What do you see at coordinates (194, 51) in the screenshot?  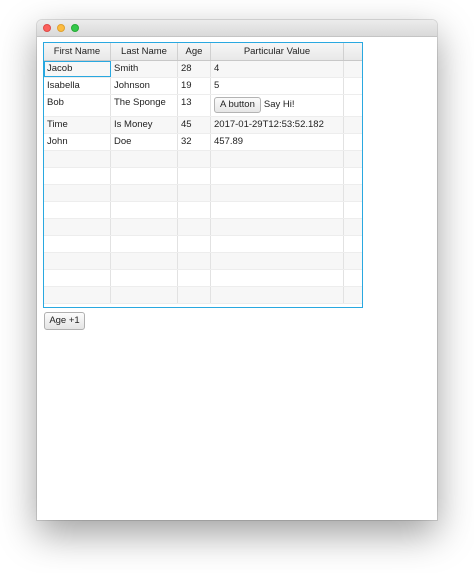 I see `column-header-age: Age` at bounding box center [194, 51].